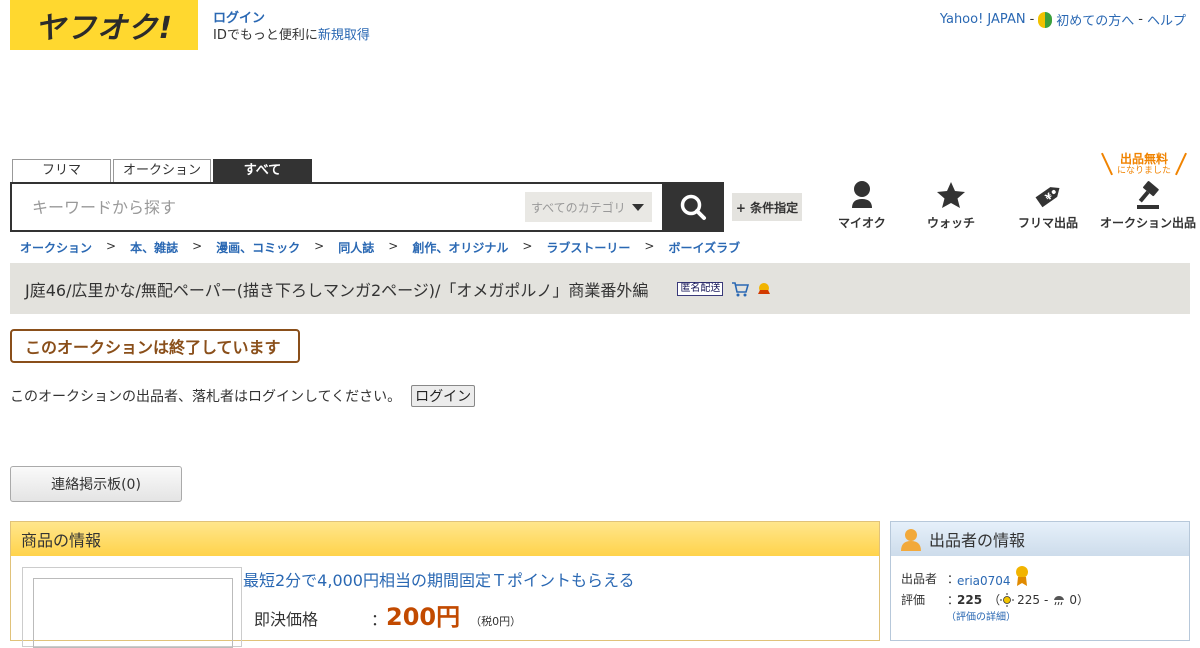 The height and width of the screenshot is (648, 1200). What do you see at coordinates (61, 171) in the screenshot?
I see `tab-furima: フリマ` at bounding box center [61, 171].